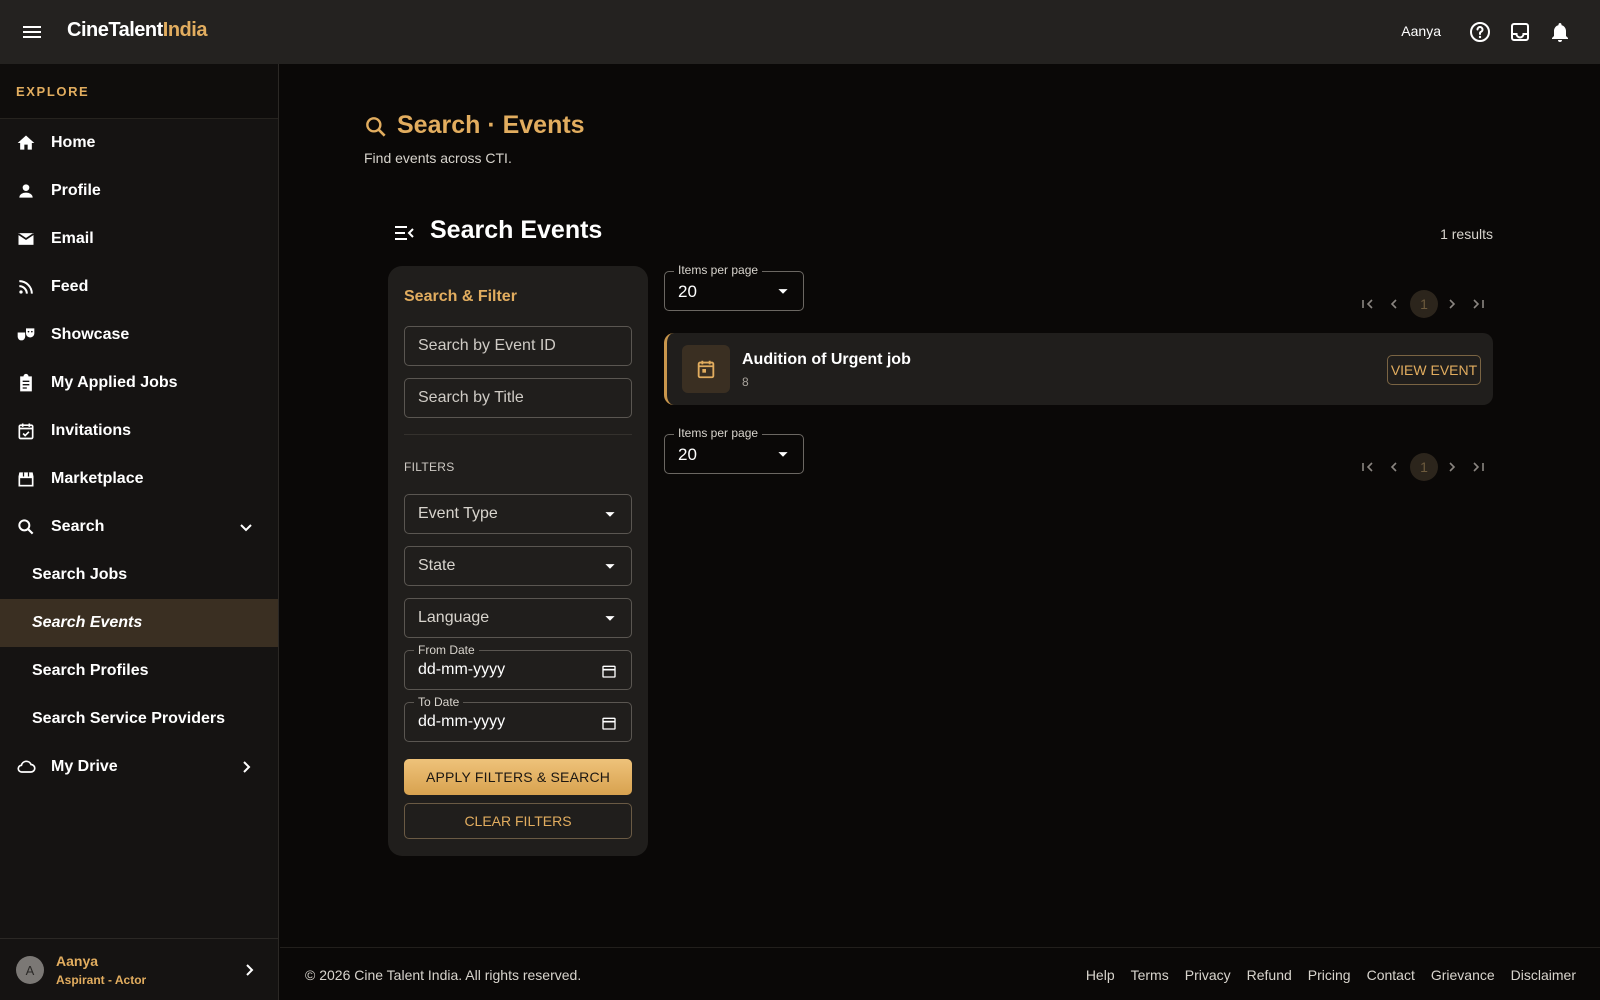  Describe the element at coordinates (139, 719) in the screenshot. I see `sidebar-subitem-search-service-providers: Search Service Providers` at that location.